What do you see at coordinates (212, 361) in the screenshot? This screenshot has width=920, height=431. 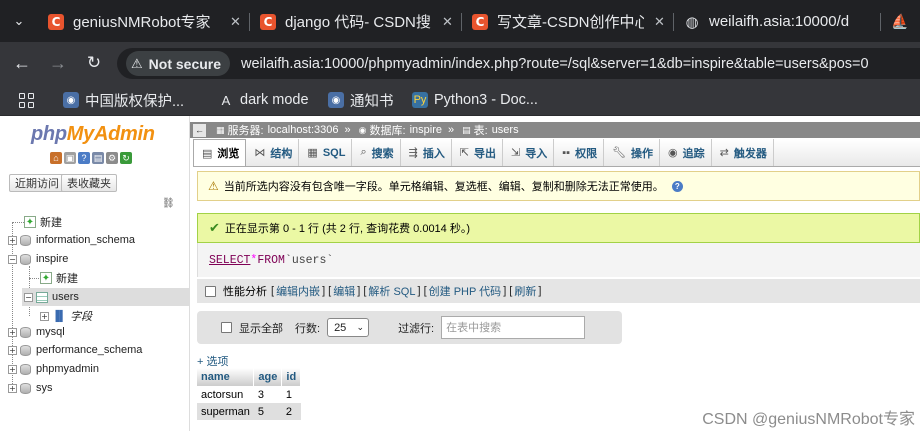 I see `options-toggle-link: + 选项` at bounding box center [212, 361].